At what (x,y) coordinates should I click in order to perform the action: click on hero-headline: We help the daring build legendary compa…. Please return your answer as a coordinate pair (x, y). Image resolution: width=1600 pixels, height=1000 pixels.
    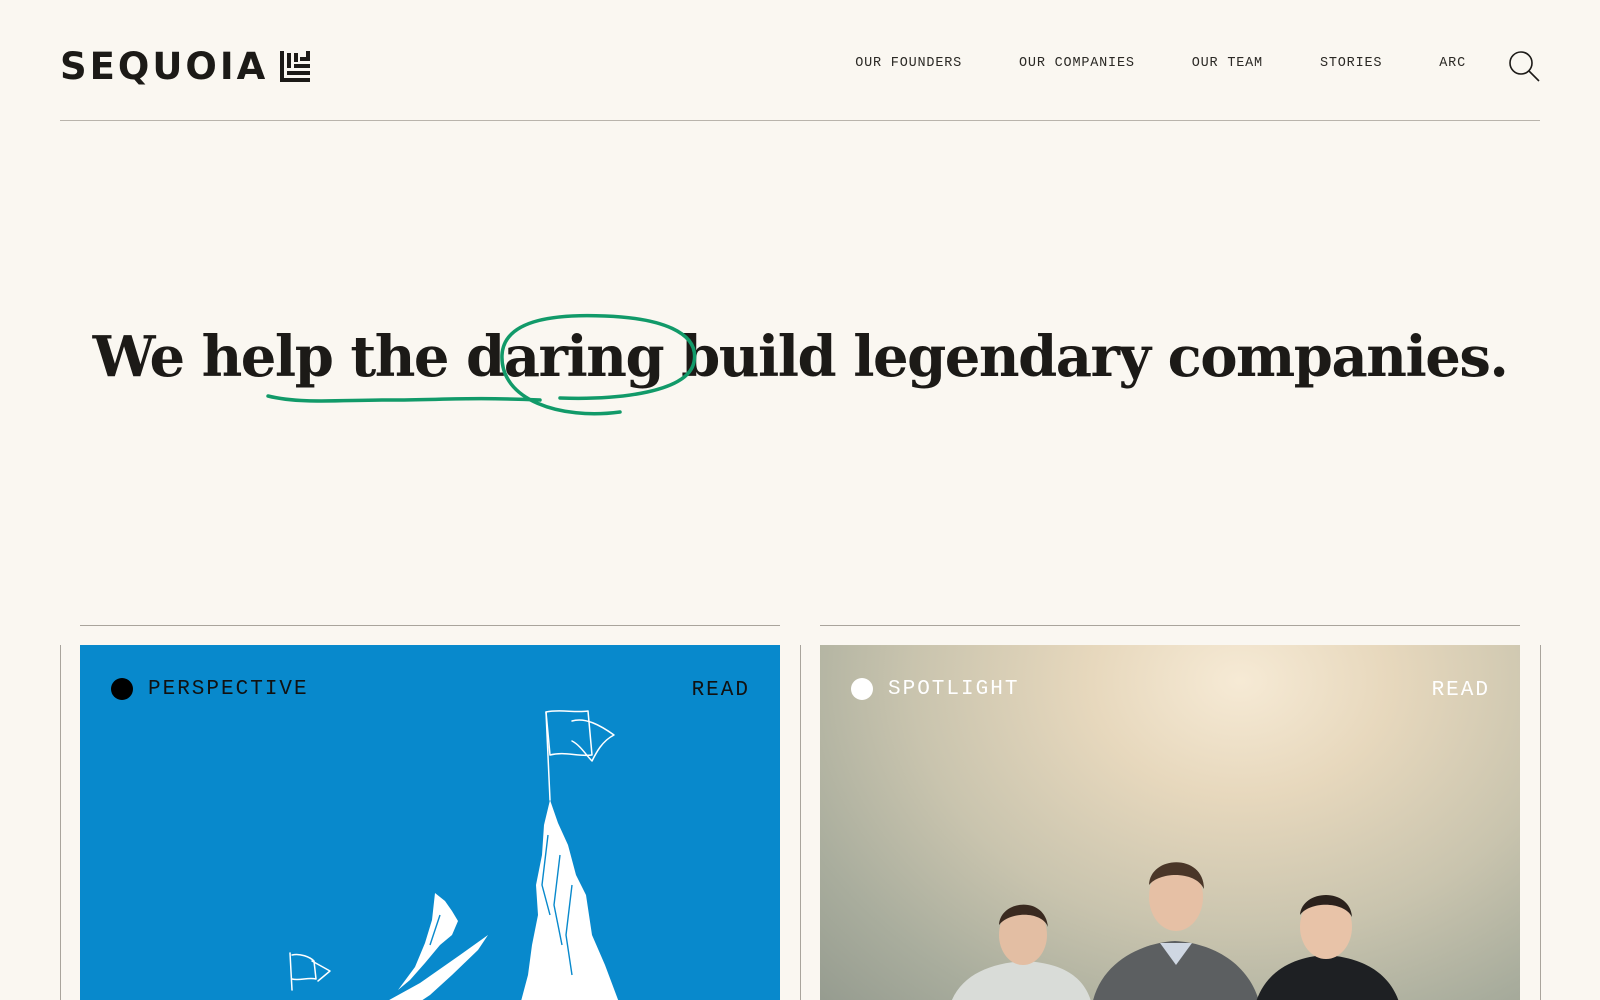
    Looking at the image, I should click on (800, 357).